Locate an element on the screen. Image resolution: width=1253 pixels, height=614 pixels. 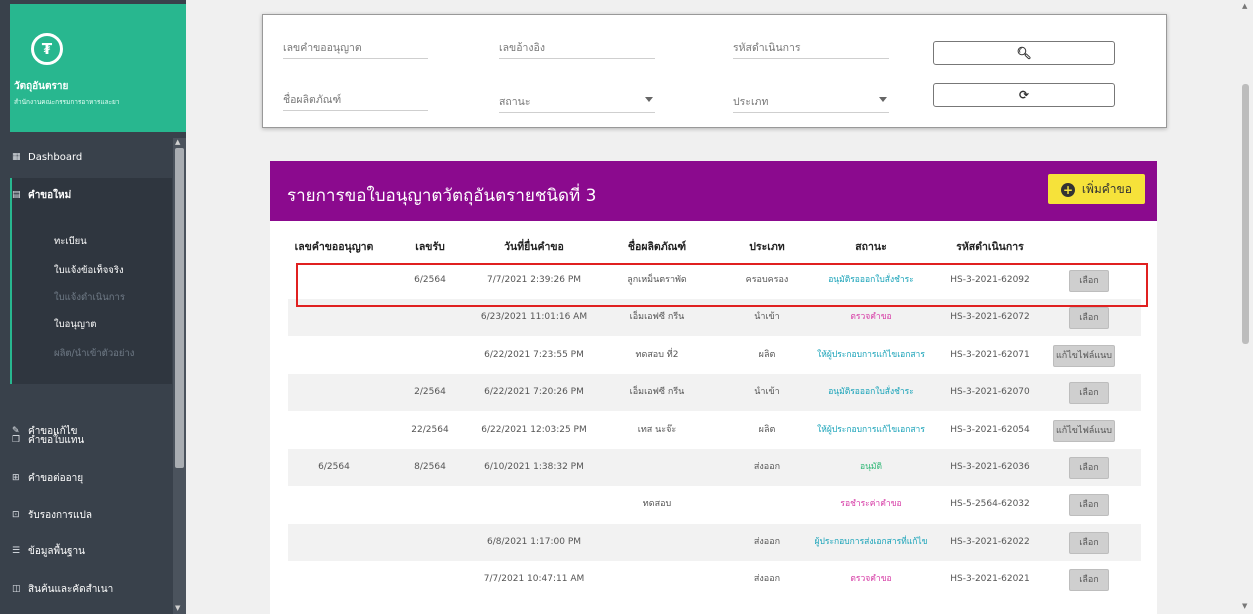
sidebar-subitem-license: ใบอนุญาต is located at coordinates (75, 324).